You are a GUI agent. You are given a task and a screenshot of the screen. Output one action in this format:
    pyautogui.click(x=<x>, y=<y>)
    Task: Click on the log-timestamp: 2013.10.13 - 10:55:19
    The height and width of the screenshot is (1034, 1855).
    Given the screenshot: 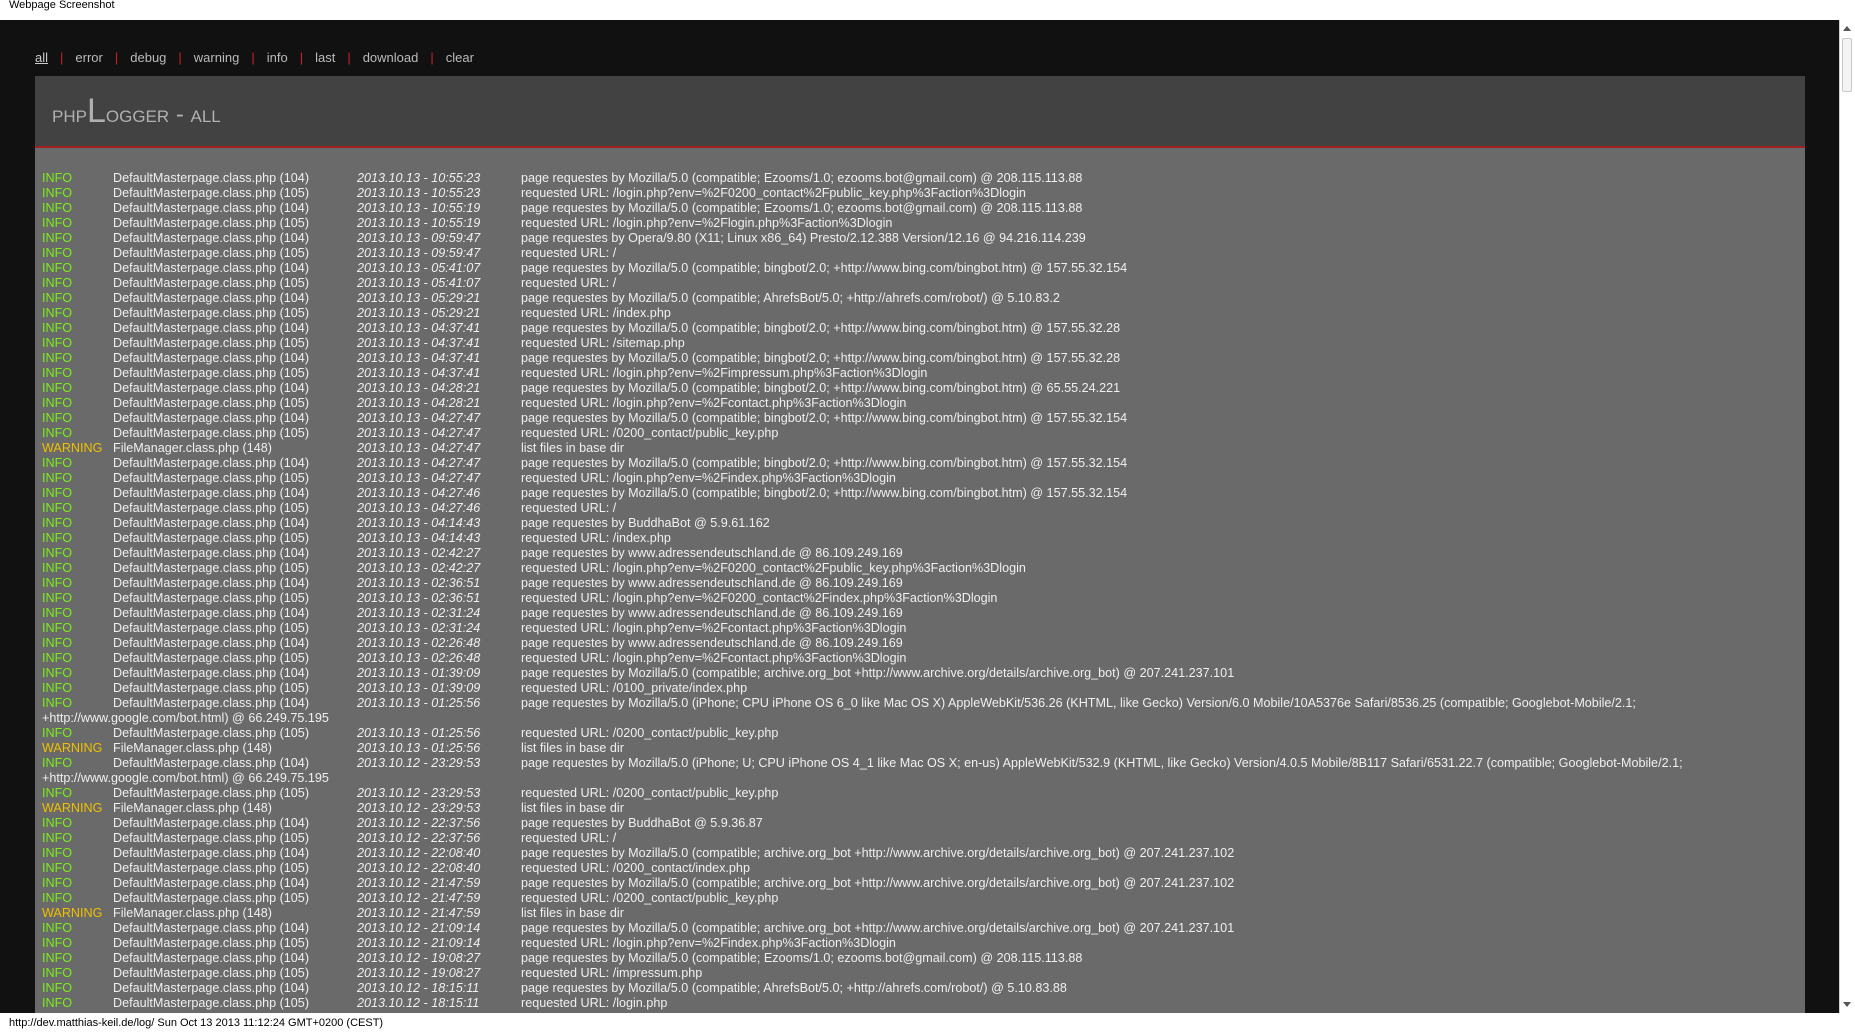 What is the action you would take?
    pyautogui.click(x=419, y=223)
    